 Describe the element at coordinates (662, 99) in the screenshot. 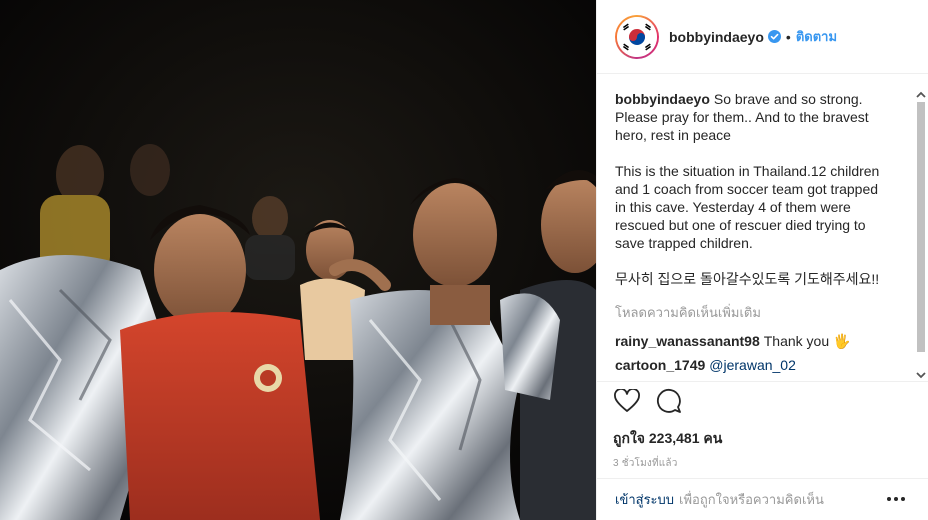

I see `caption-username: bobbyindaeyo` at that location.